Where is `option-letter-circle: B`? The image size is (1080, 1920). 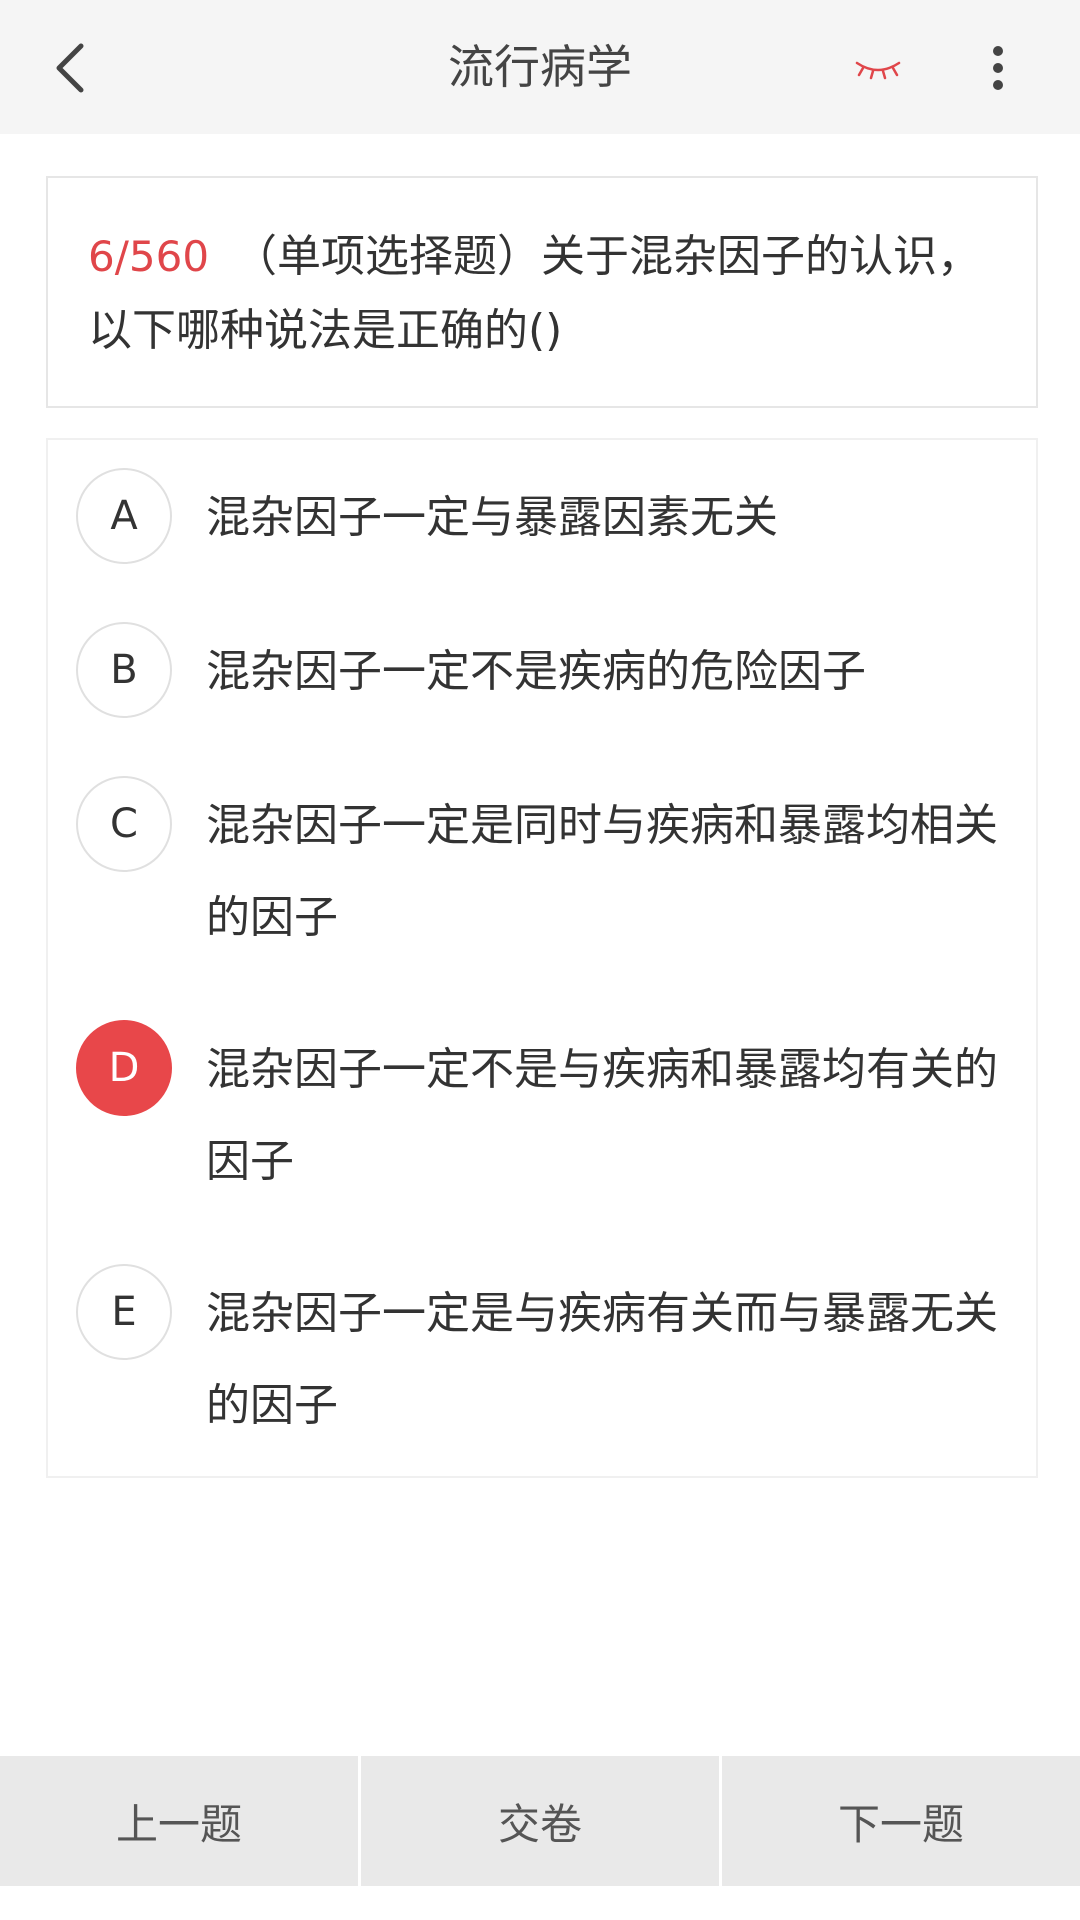 option-letter-circle: B is located at coordinates (124, 670).